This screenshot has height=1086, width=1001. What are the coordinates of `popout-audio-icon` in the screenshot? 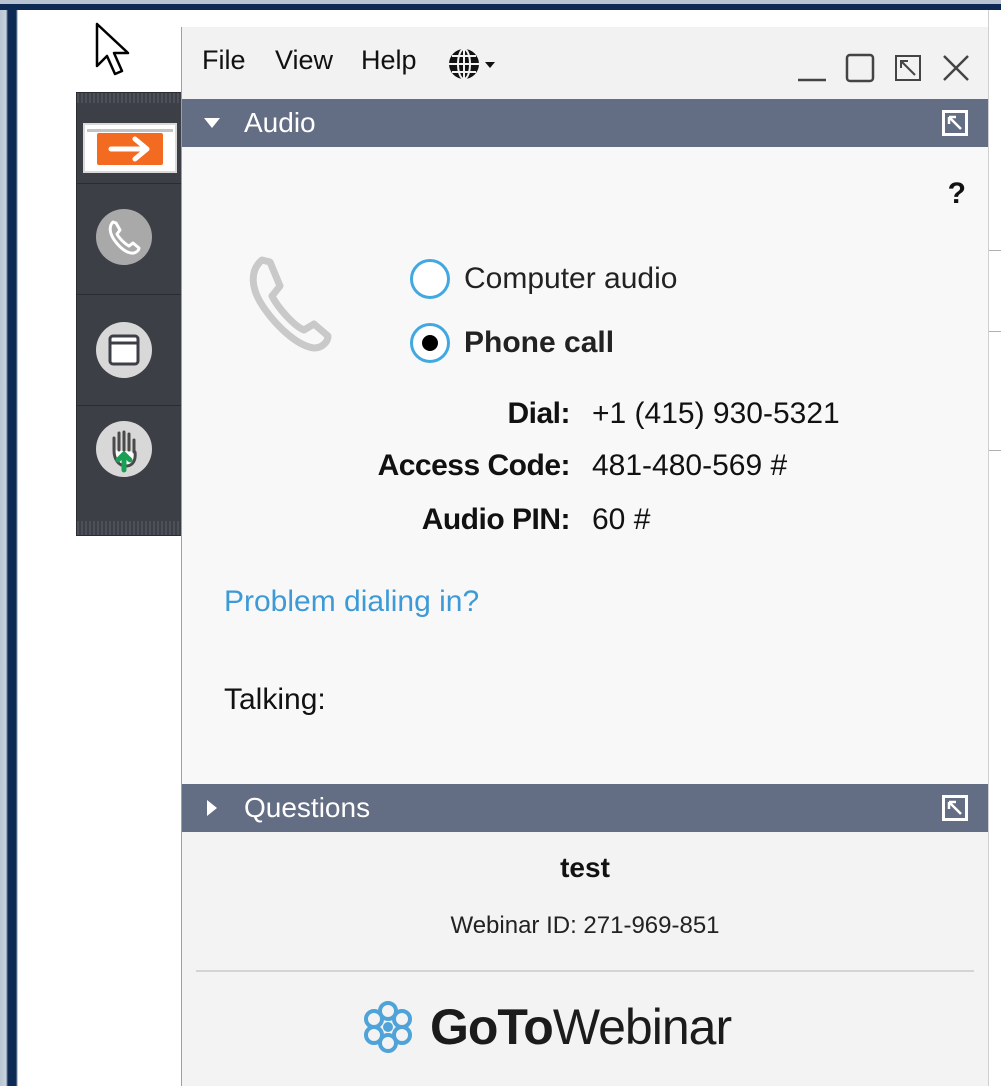 It's located at (955, 123).